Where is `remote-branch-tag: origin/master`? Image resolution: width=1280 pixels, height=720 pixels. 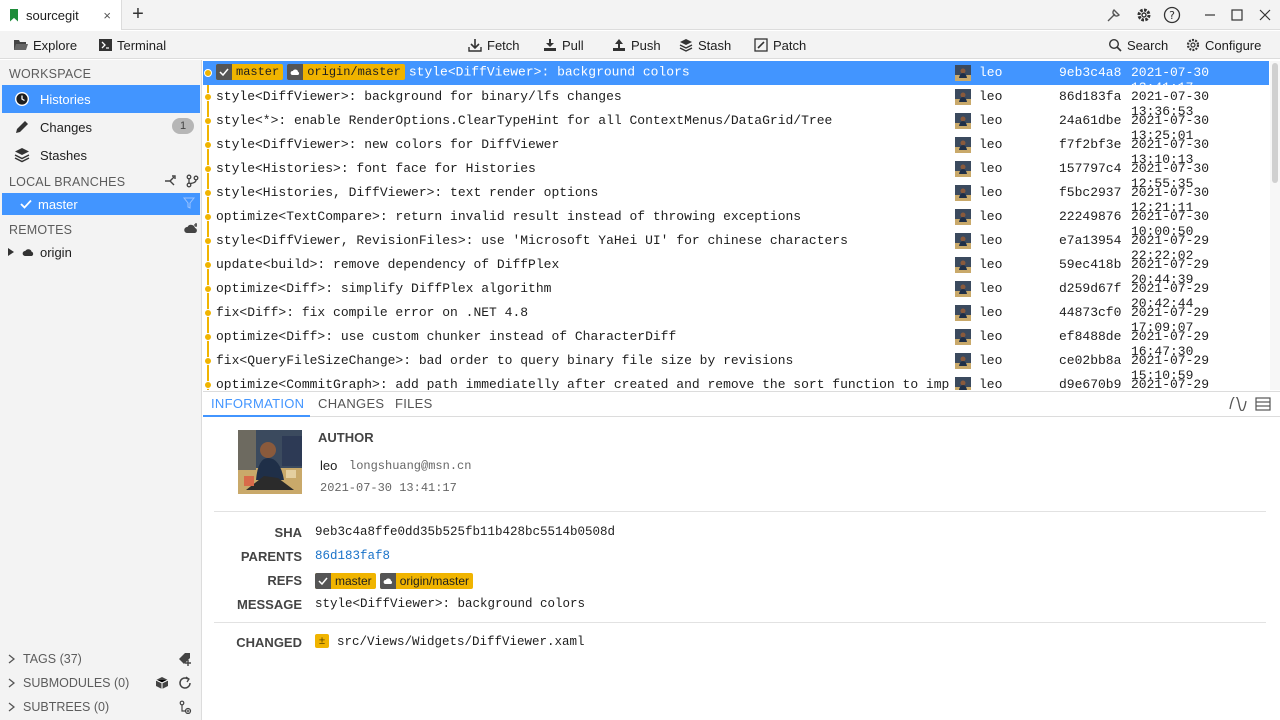 remote-branch-tag: origin/master is located at coordinates (346, 72).